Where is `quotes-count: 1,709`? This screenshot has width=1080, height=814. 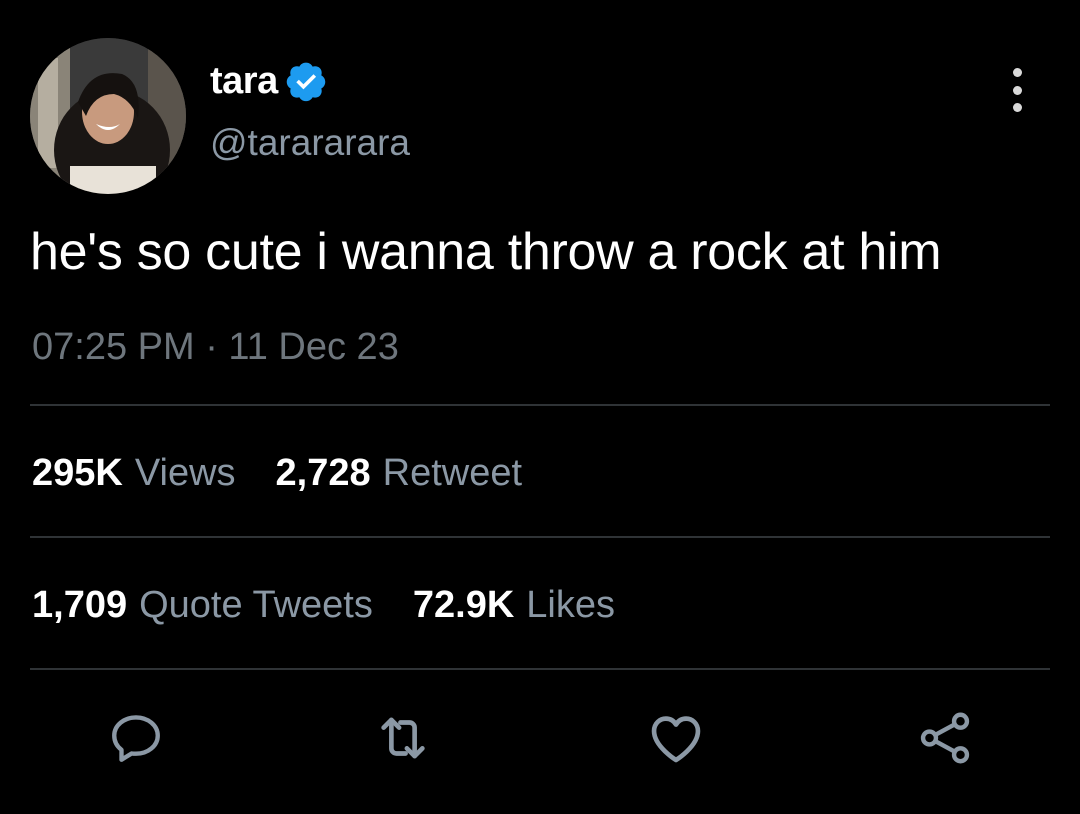
quotes-count: 1,709 is located at coordinates (80, 604).